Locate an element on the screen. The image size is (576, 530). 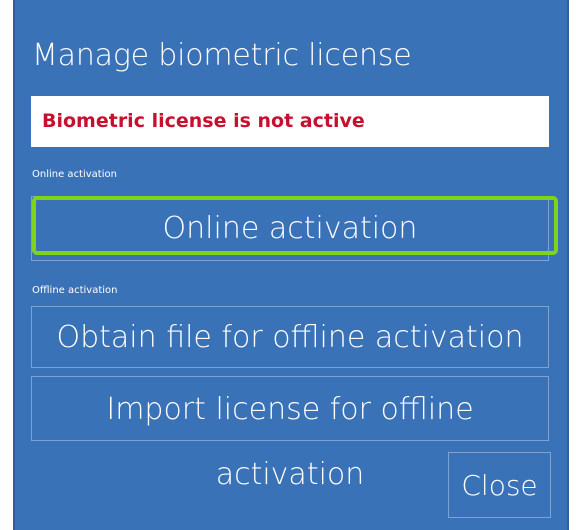
online-activation-button: Online activation is located at coordinates (290, 228).